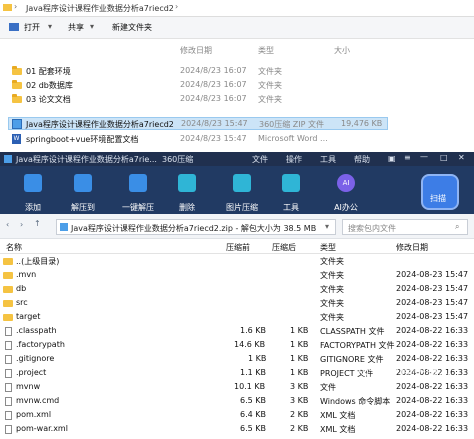 The width and height of the screenshot is (474, 439). Describe the element at coordinates (196, 50) in the screenshot. I see `column-date: 修改日期` at that location.